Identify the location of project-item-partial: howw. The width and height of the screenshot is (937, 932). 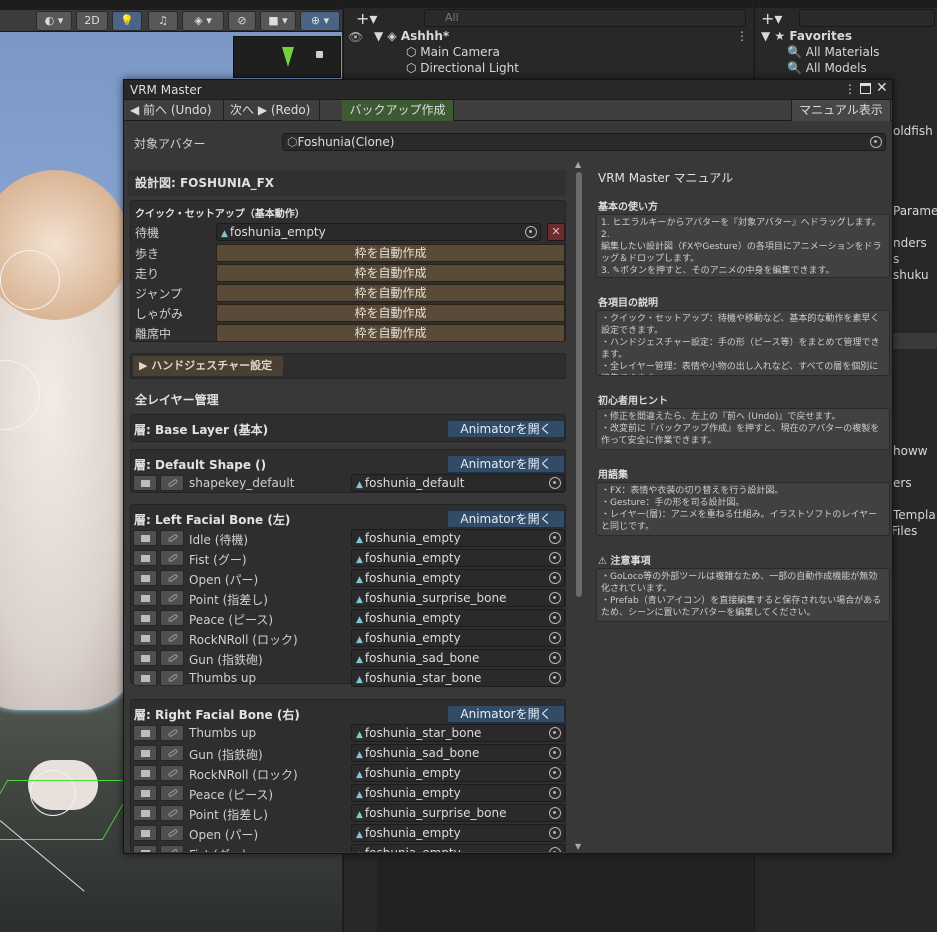
(910, 451).